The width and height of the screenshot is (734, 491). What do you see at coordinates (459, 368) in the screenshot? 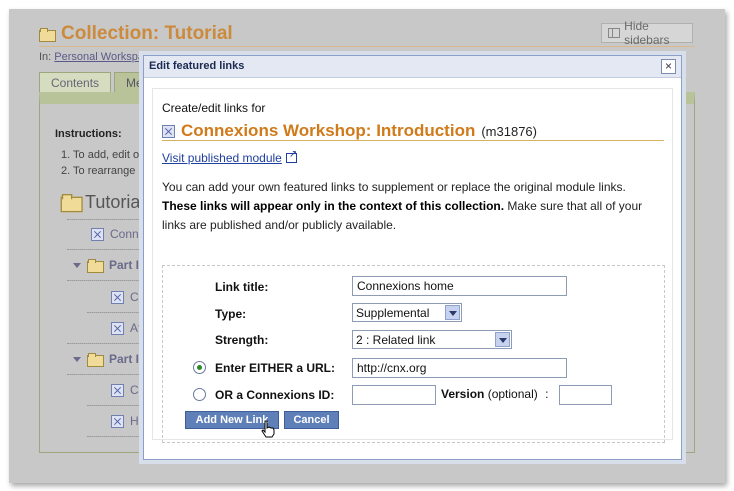
I see `url-input` at bounding box center [459, 368].